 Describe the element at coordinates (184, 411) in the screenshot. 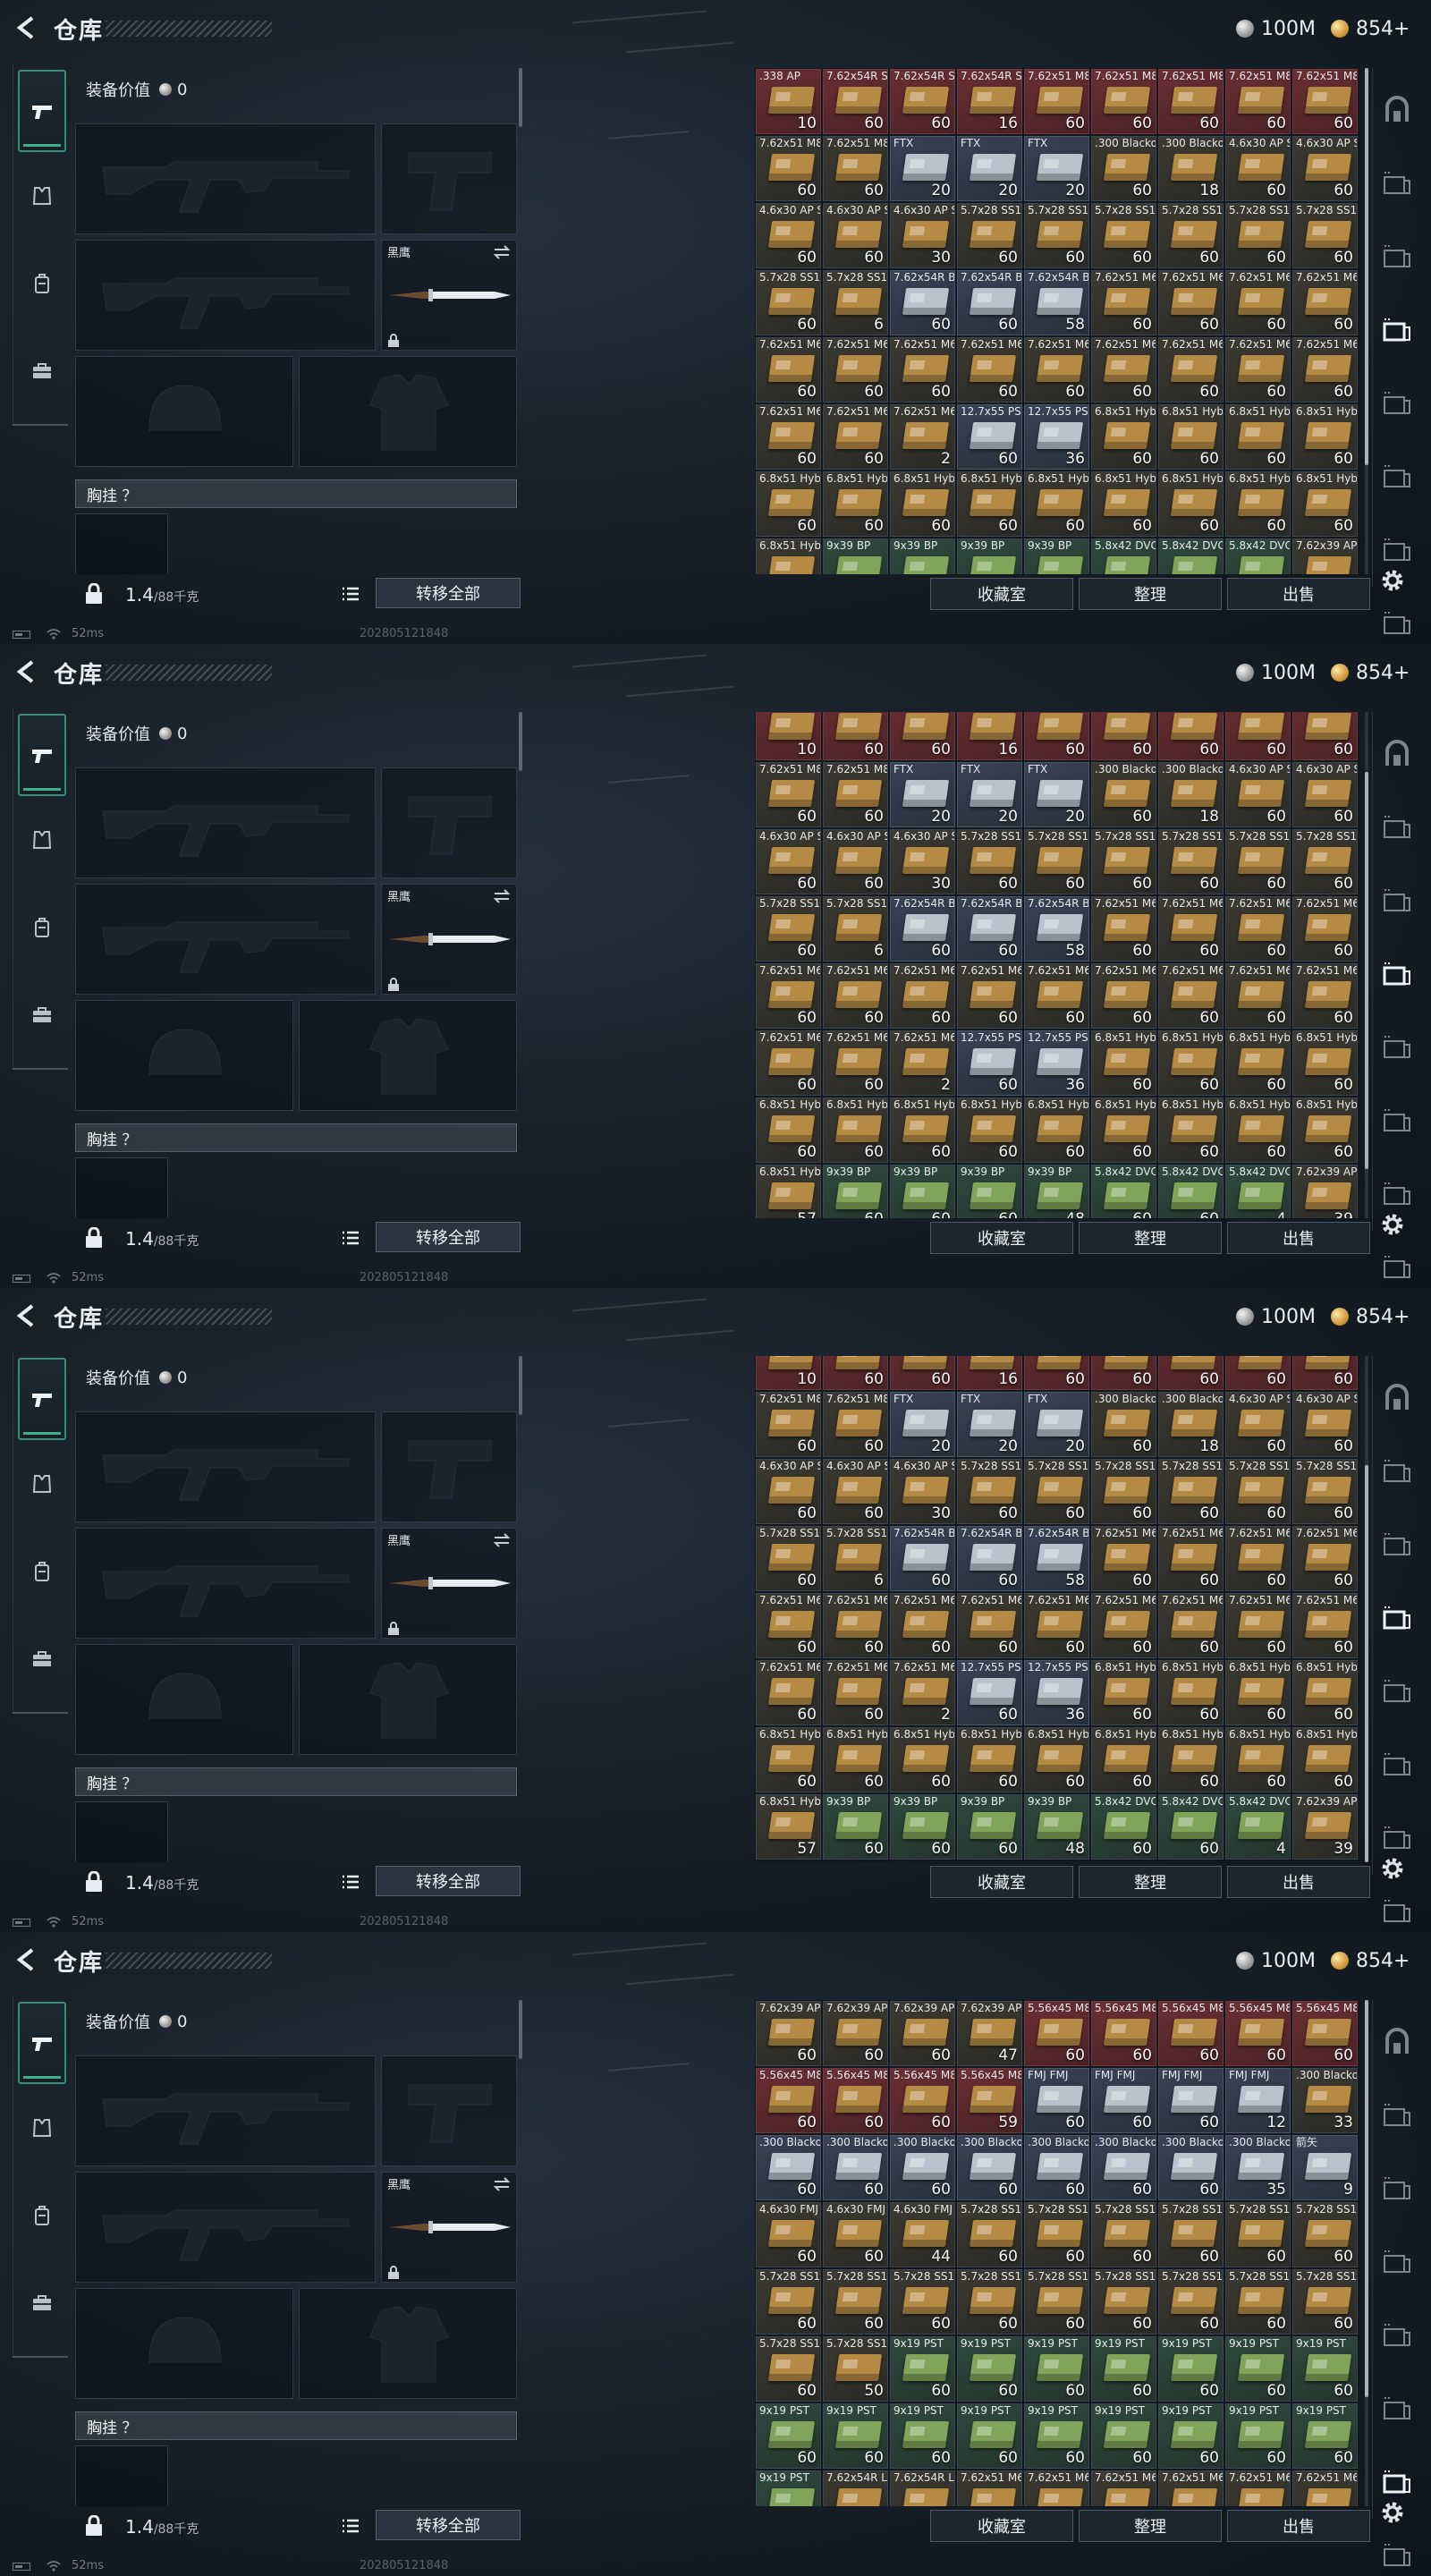

I see `helmet-slot` at that location.